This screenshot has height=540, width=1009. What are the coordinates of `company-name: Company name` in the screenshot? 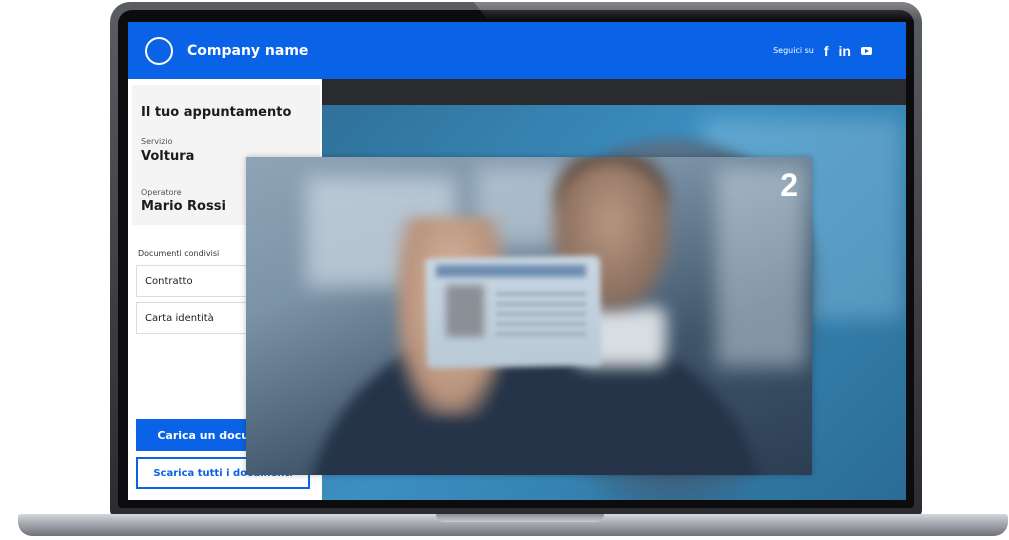 It's located at (247, 51).